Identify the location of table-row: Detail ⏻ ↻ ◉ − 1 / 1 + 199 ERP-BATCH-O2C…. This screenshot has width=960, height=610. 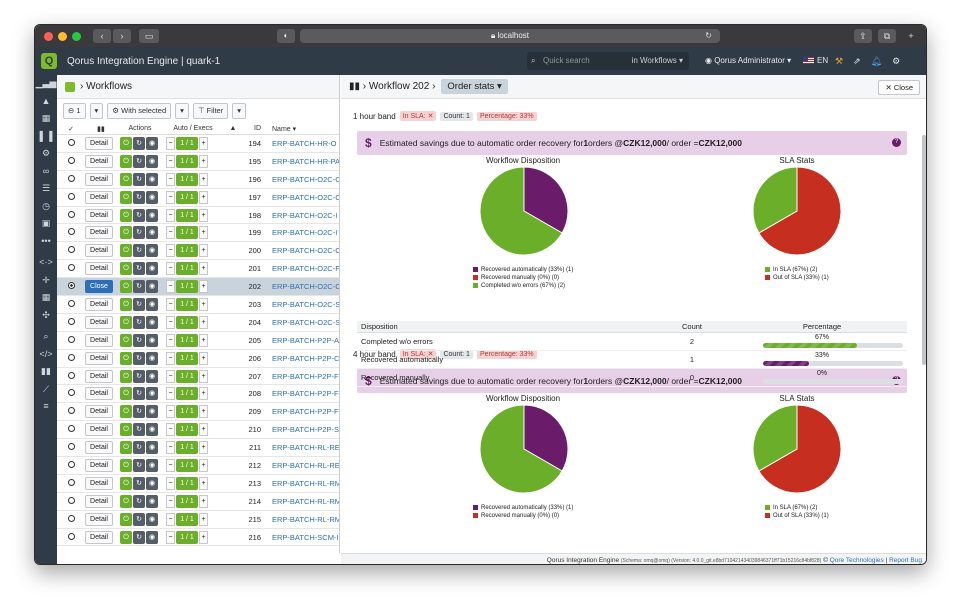
(198, 233).